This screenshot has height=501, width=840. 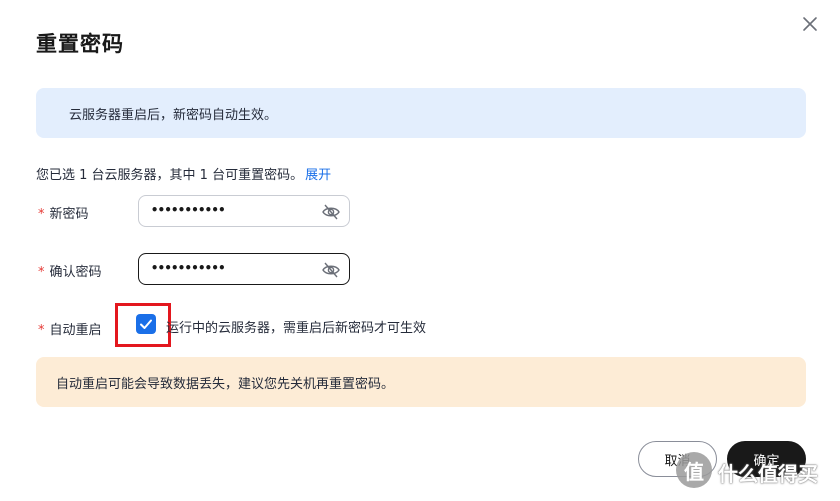 I want to click on warning-banner: 自动重启可能会导致数据丢失，建议您先关机再重置密码。, so click(x=421, y=382).